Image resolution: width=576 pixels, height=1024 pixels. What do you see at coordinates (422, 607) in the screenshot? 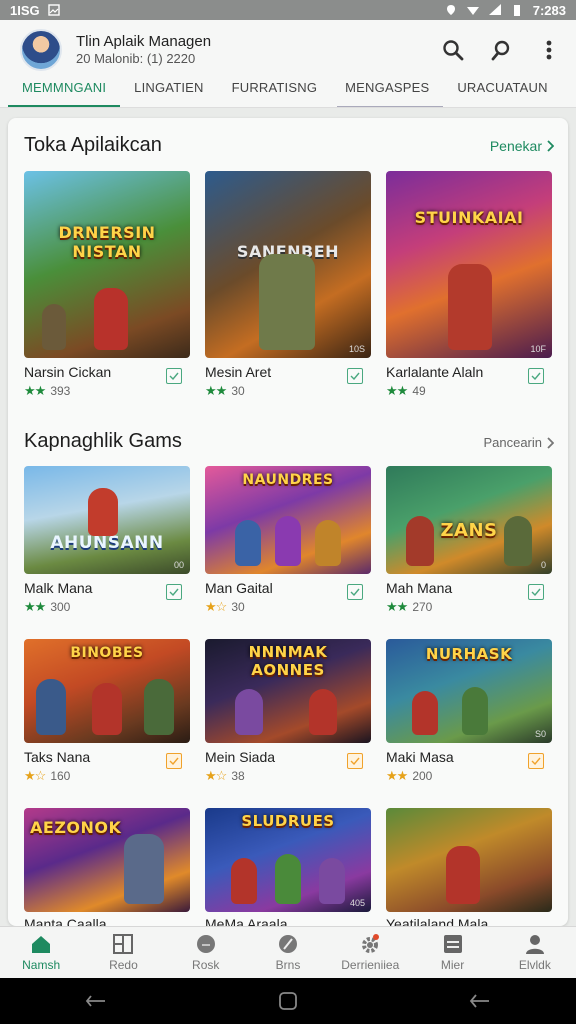
I see `rating-count: 270` at bounding box center [422, 607].